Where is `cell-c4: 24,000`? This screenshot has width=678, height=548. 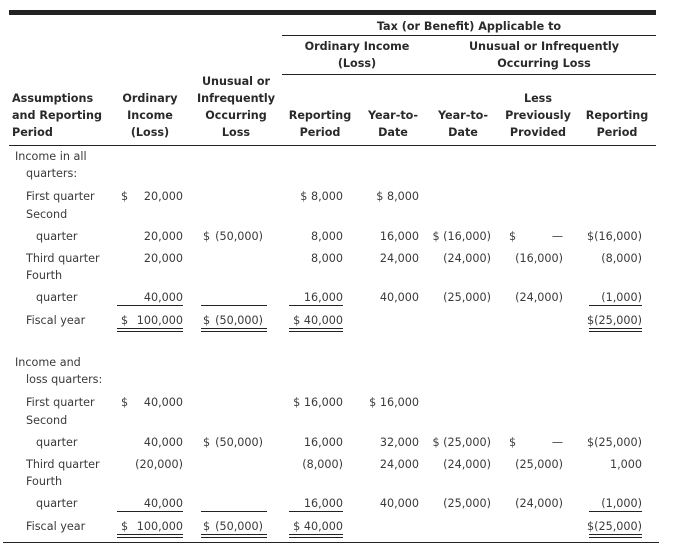
cell-c4: 24,000 is located at coordinates (399, 464).